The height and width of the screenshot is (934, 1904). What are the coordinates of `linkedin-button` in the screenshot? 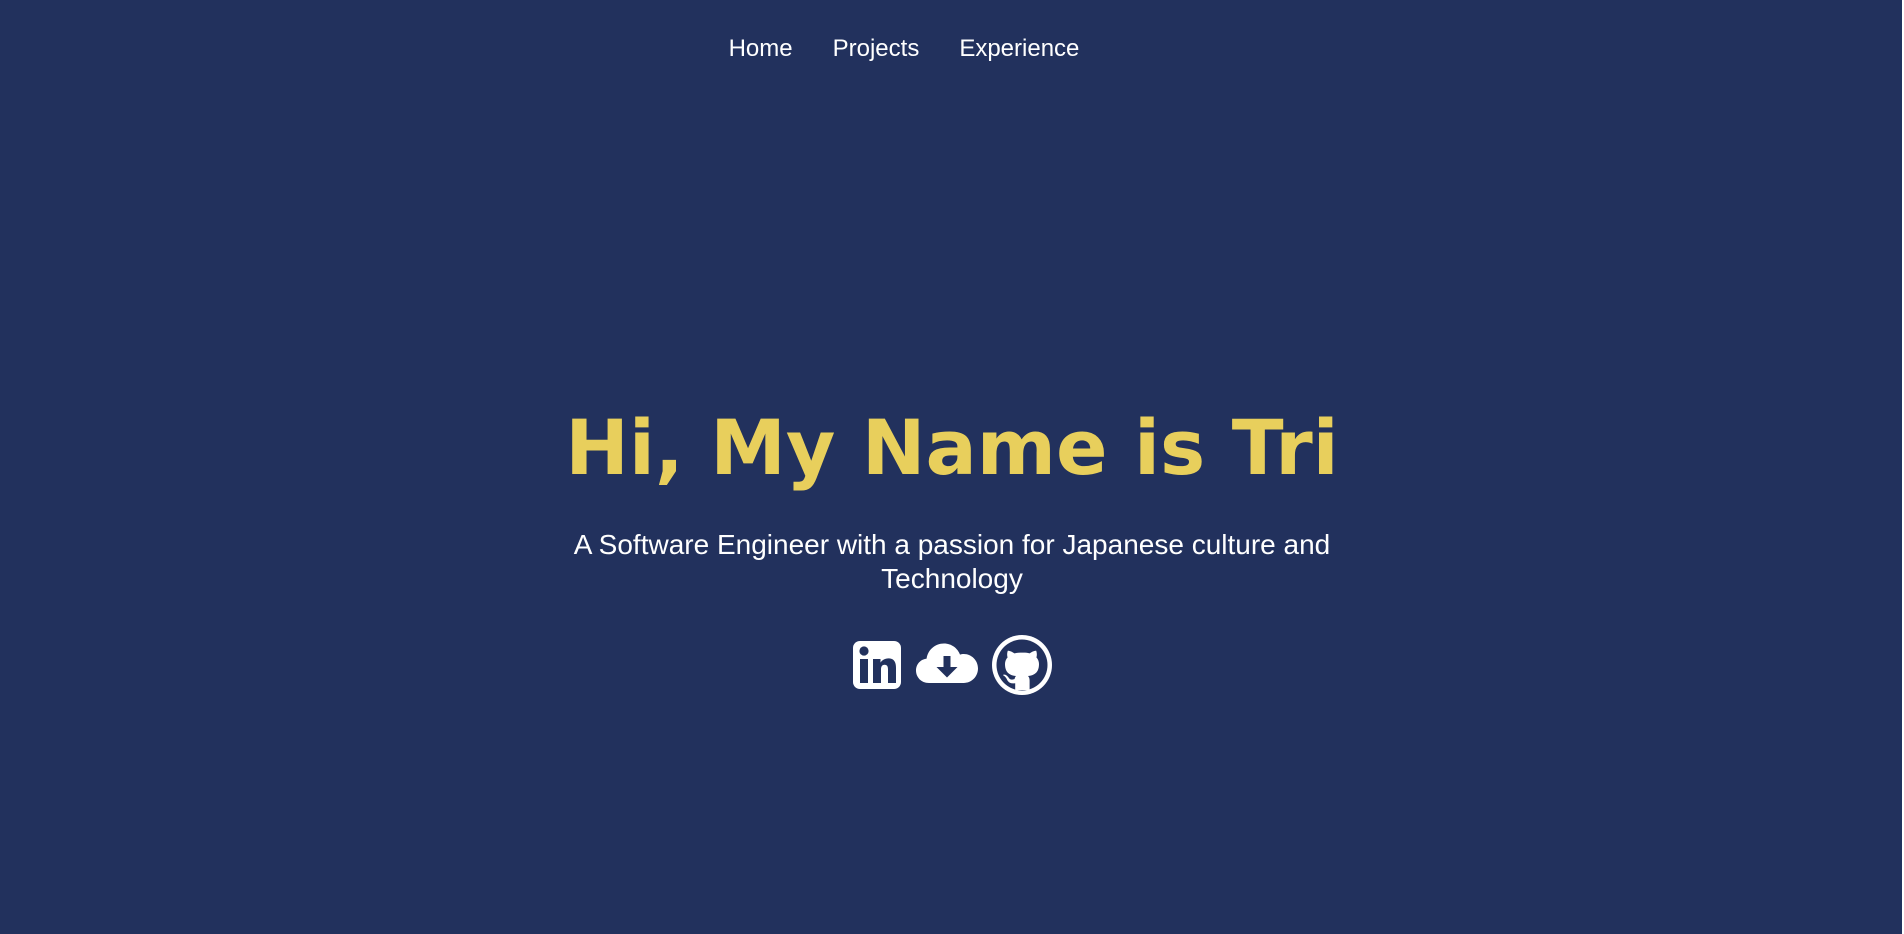 It's located at (877, 665).